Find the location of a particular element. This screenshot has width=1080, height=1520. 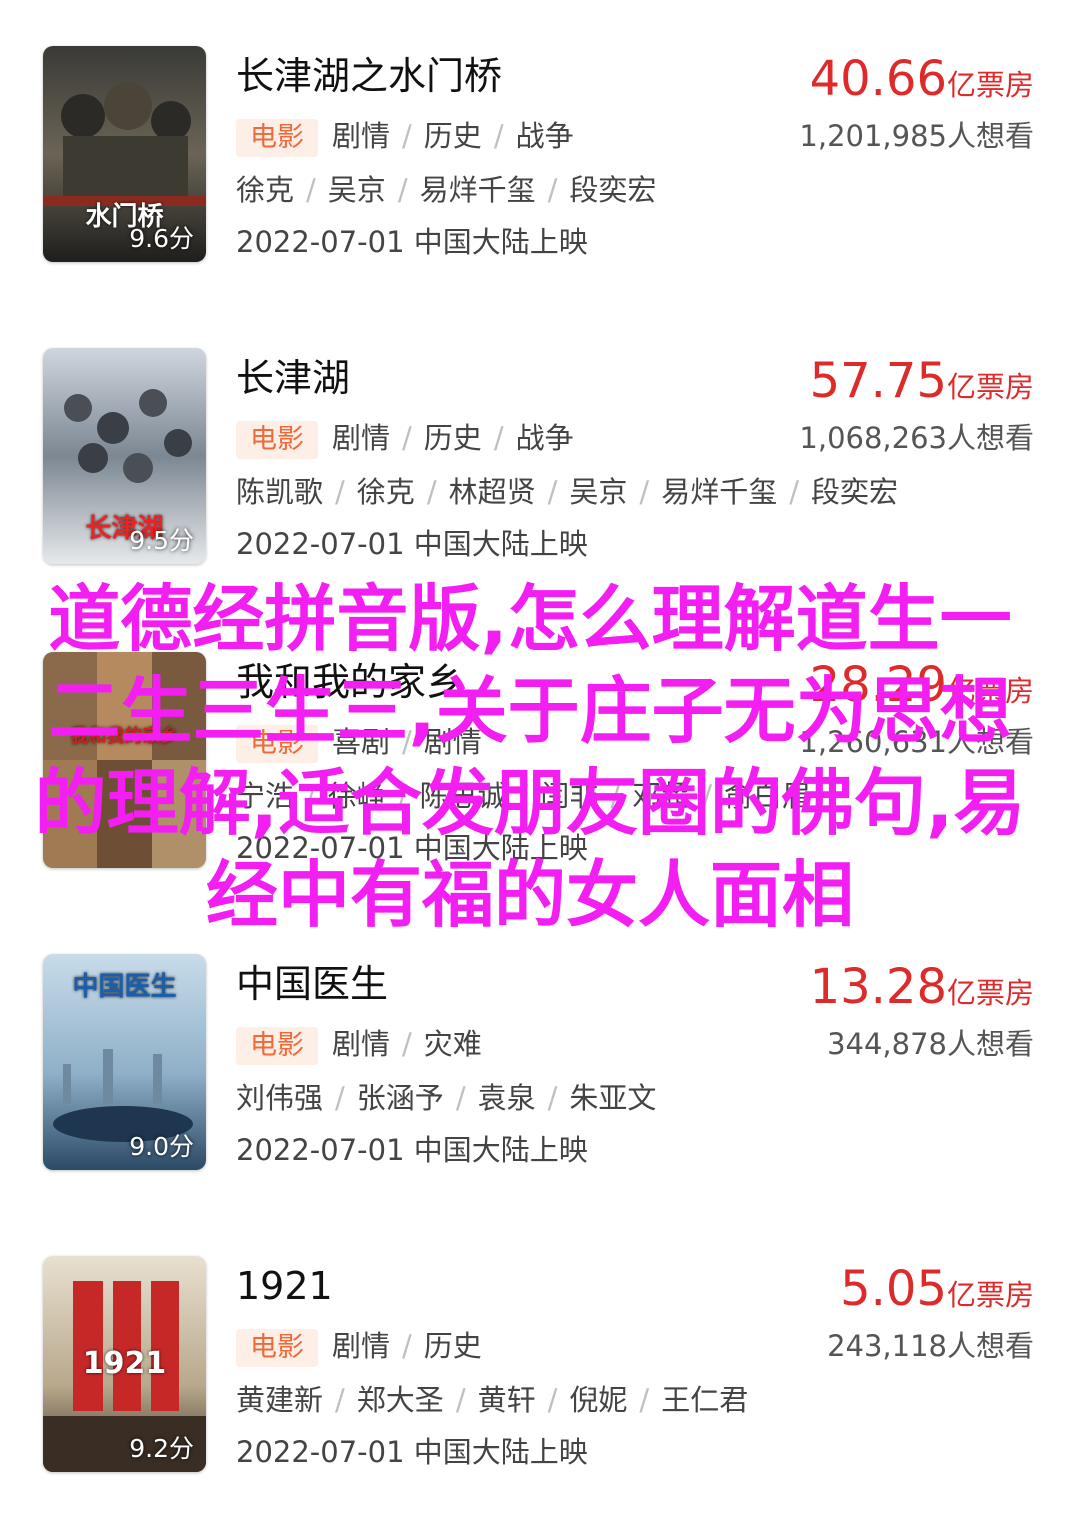

movie-title: 长津湖 is located at coordinates (293, 378).